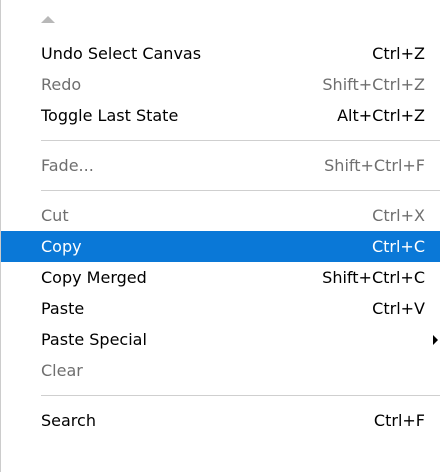 This screenshot has width=440, height=472. What do you see at coordinates (220, 339) in the screenshot?
I see `menu-item-paste-special: Paste Special` at bounding box center [220, 339].